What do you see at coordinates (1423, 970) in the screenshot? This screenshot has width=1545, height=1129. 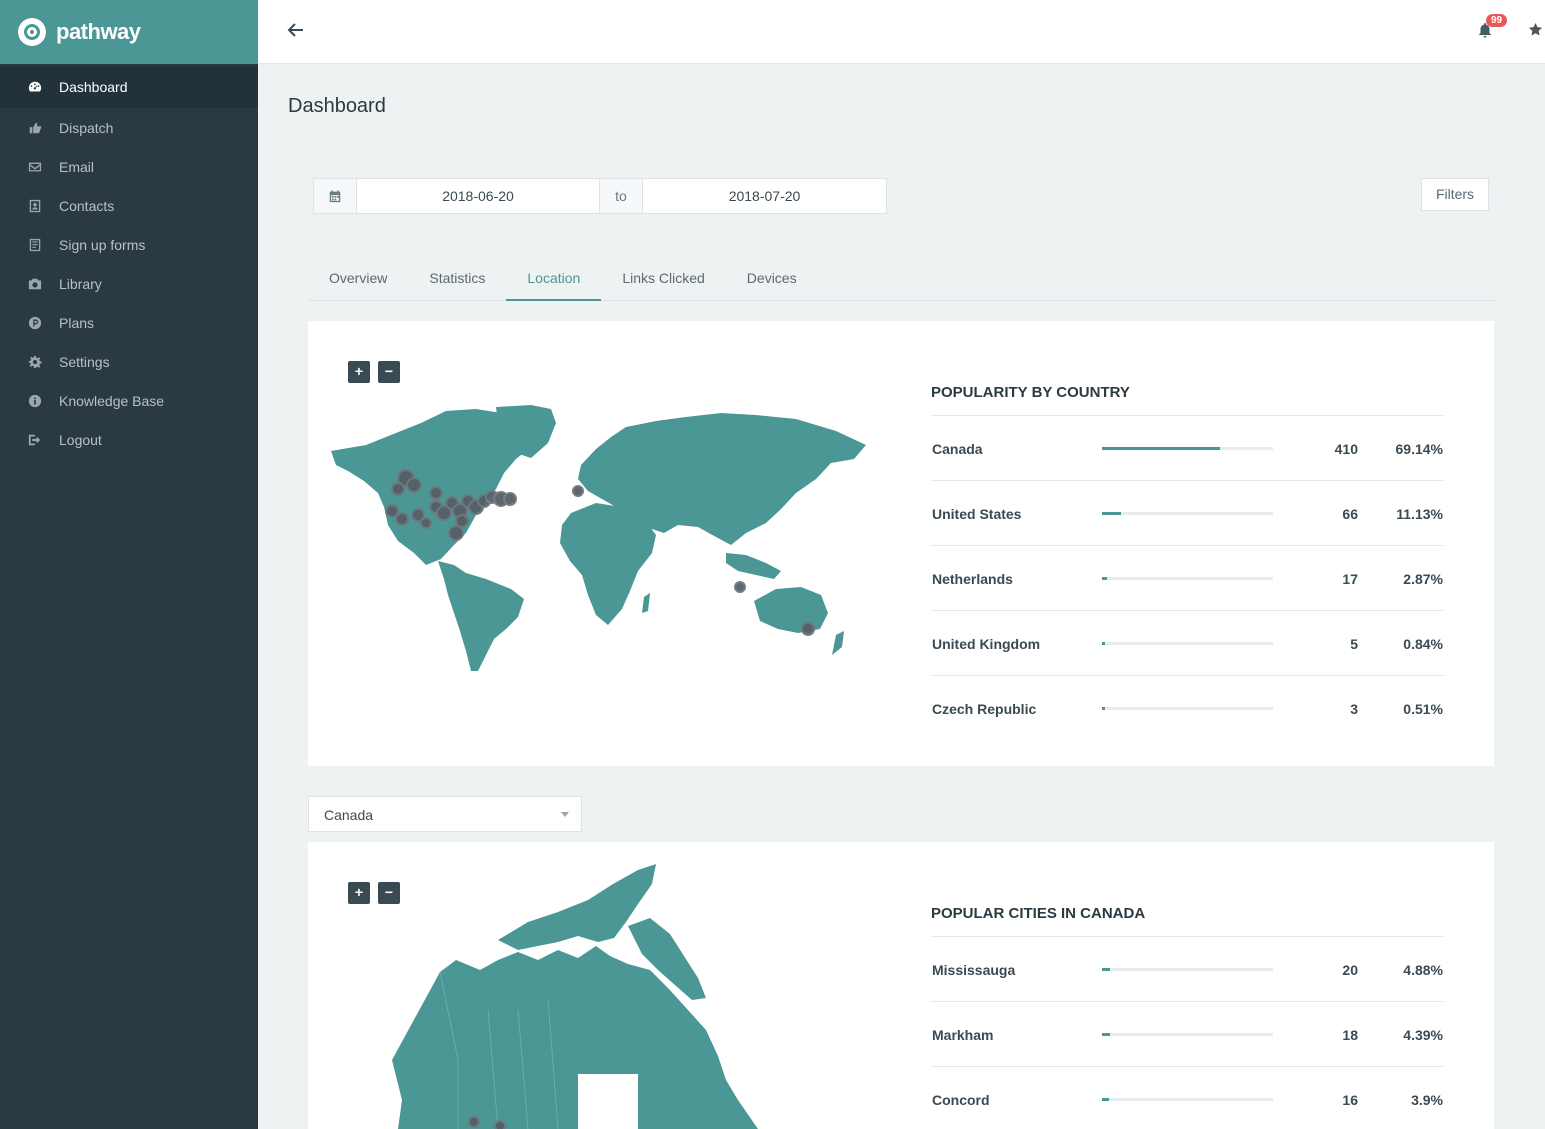 I see `city-percent: 4.88%` at bounding box center [1423, 970].